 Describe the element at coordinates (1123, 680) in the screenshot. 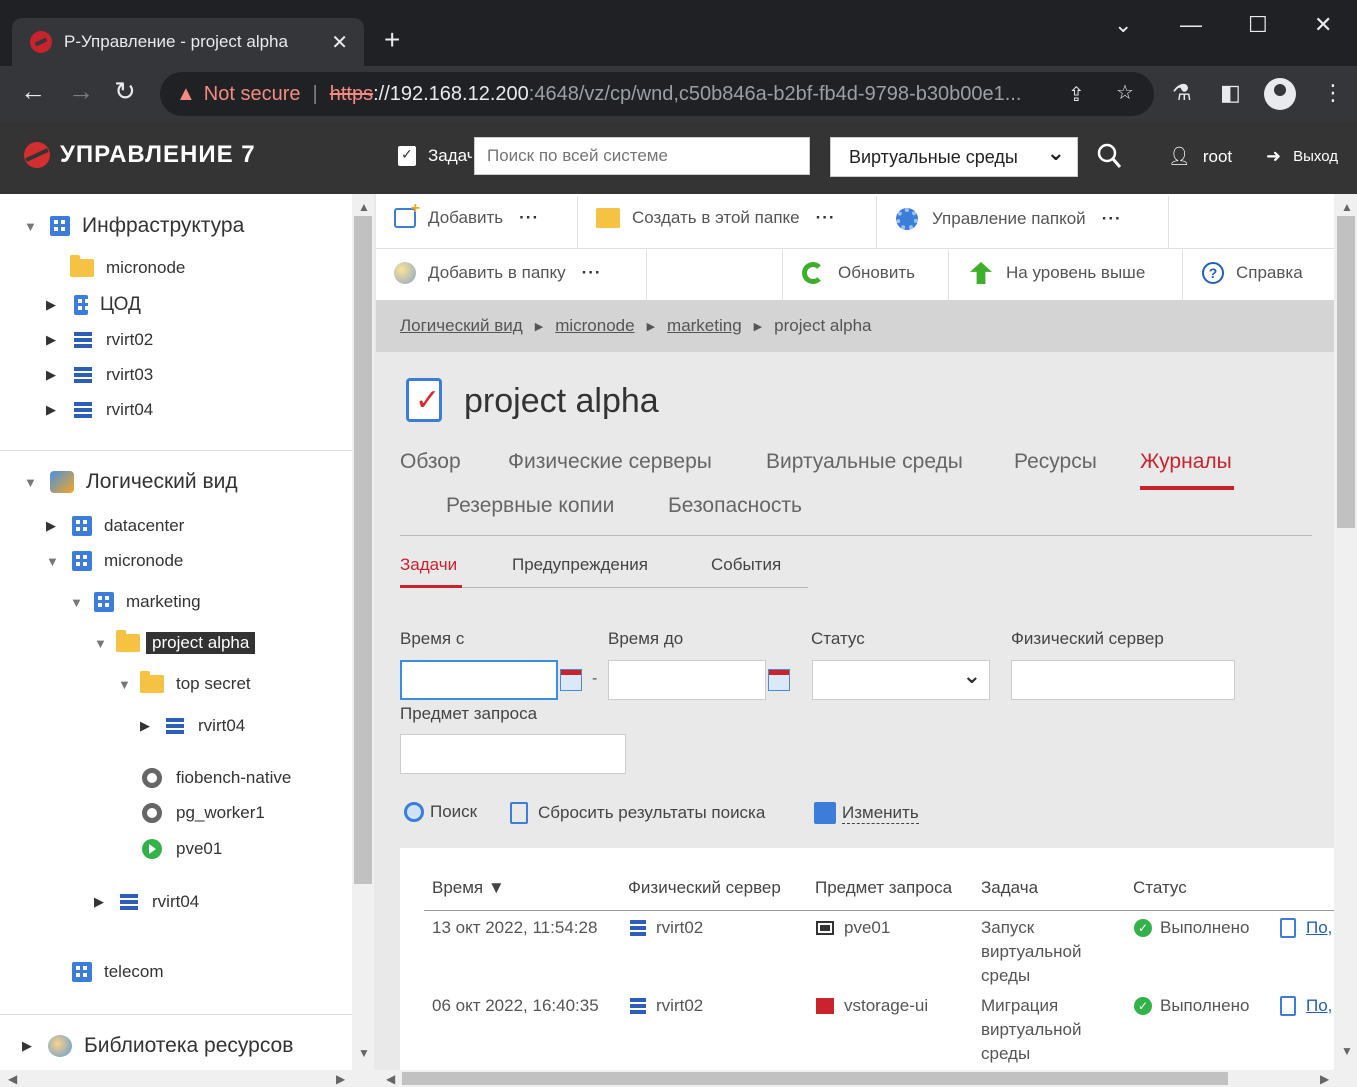

I see `phys-server-input` at that location.